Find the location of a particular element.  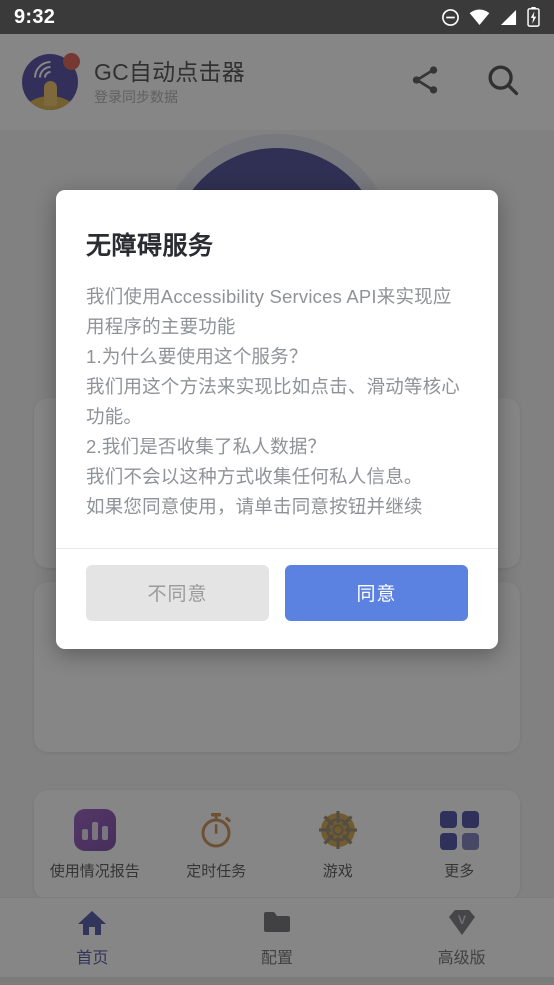

wifi-icon is located at coordinates (479, 17).